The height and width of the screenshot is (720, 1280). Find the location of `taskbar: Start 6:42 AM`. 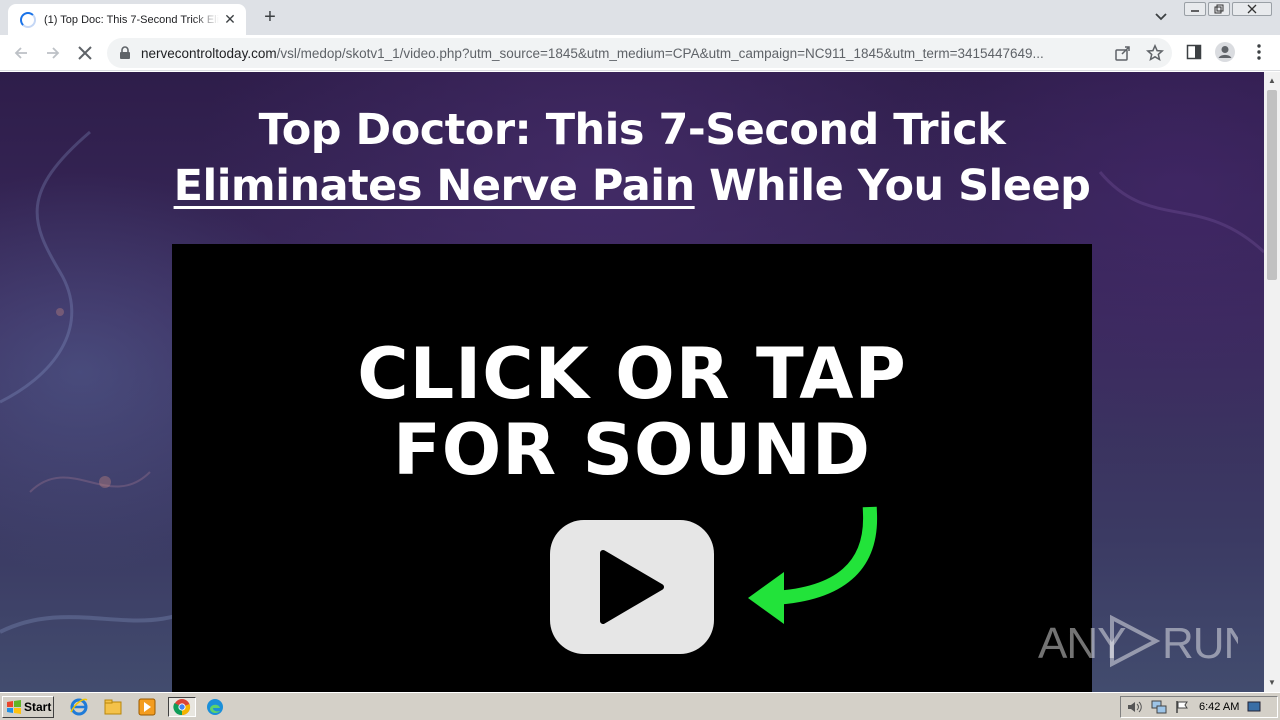

taskbar: Start 6:42 AM is located at coordinates (640, 706).